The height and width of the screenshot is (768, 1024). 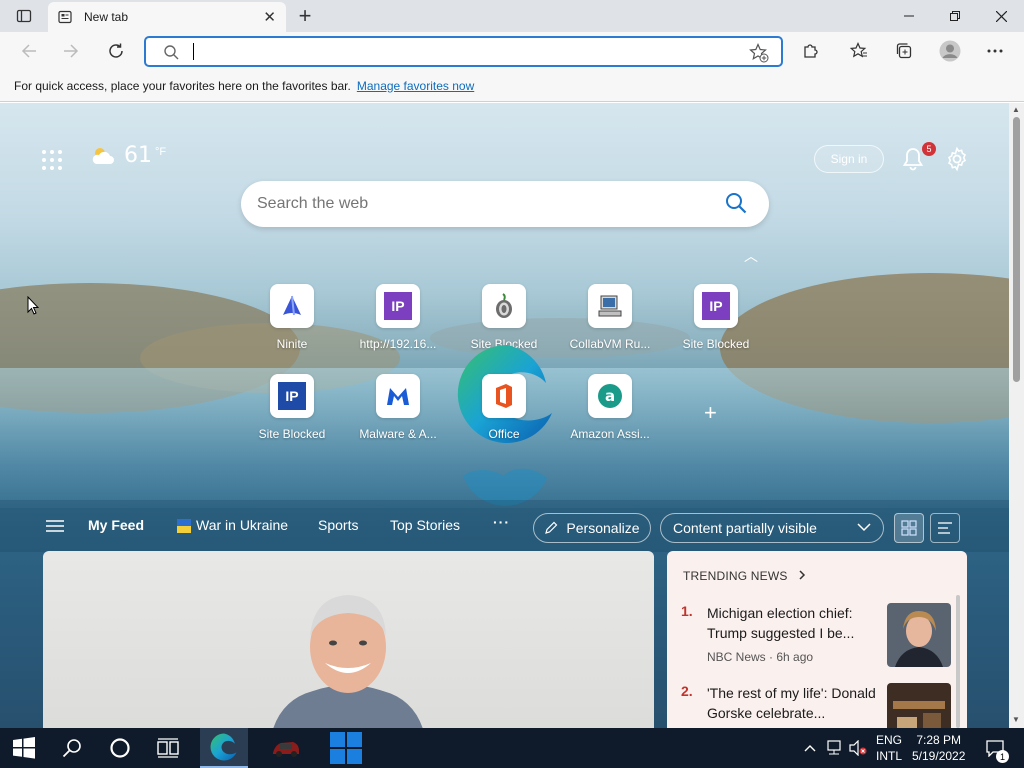 What do you see at coordinates (504, 305) in the screenshot?
I see `tor-icon` at bounding box center [504, 305].